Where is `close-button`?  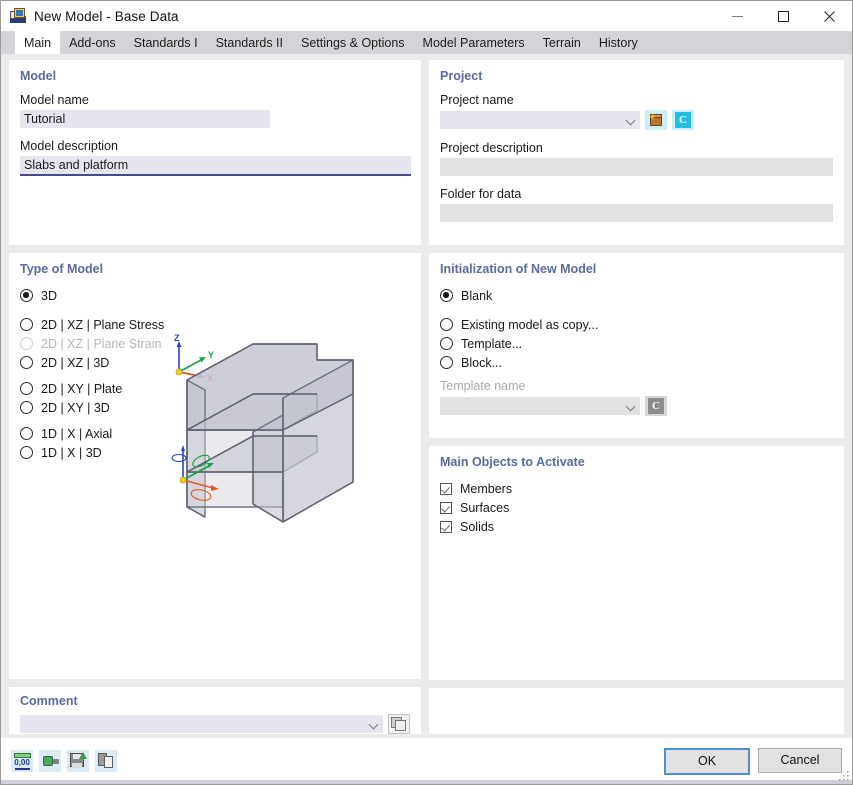
close-button is located at coordinates (829, 16).